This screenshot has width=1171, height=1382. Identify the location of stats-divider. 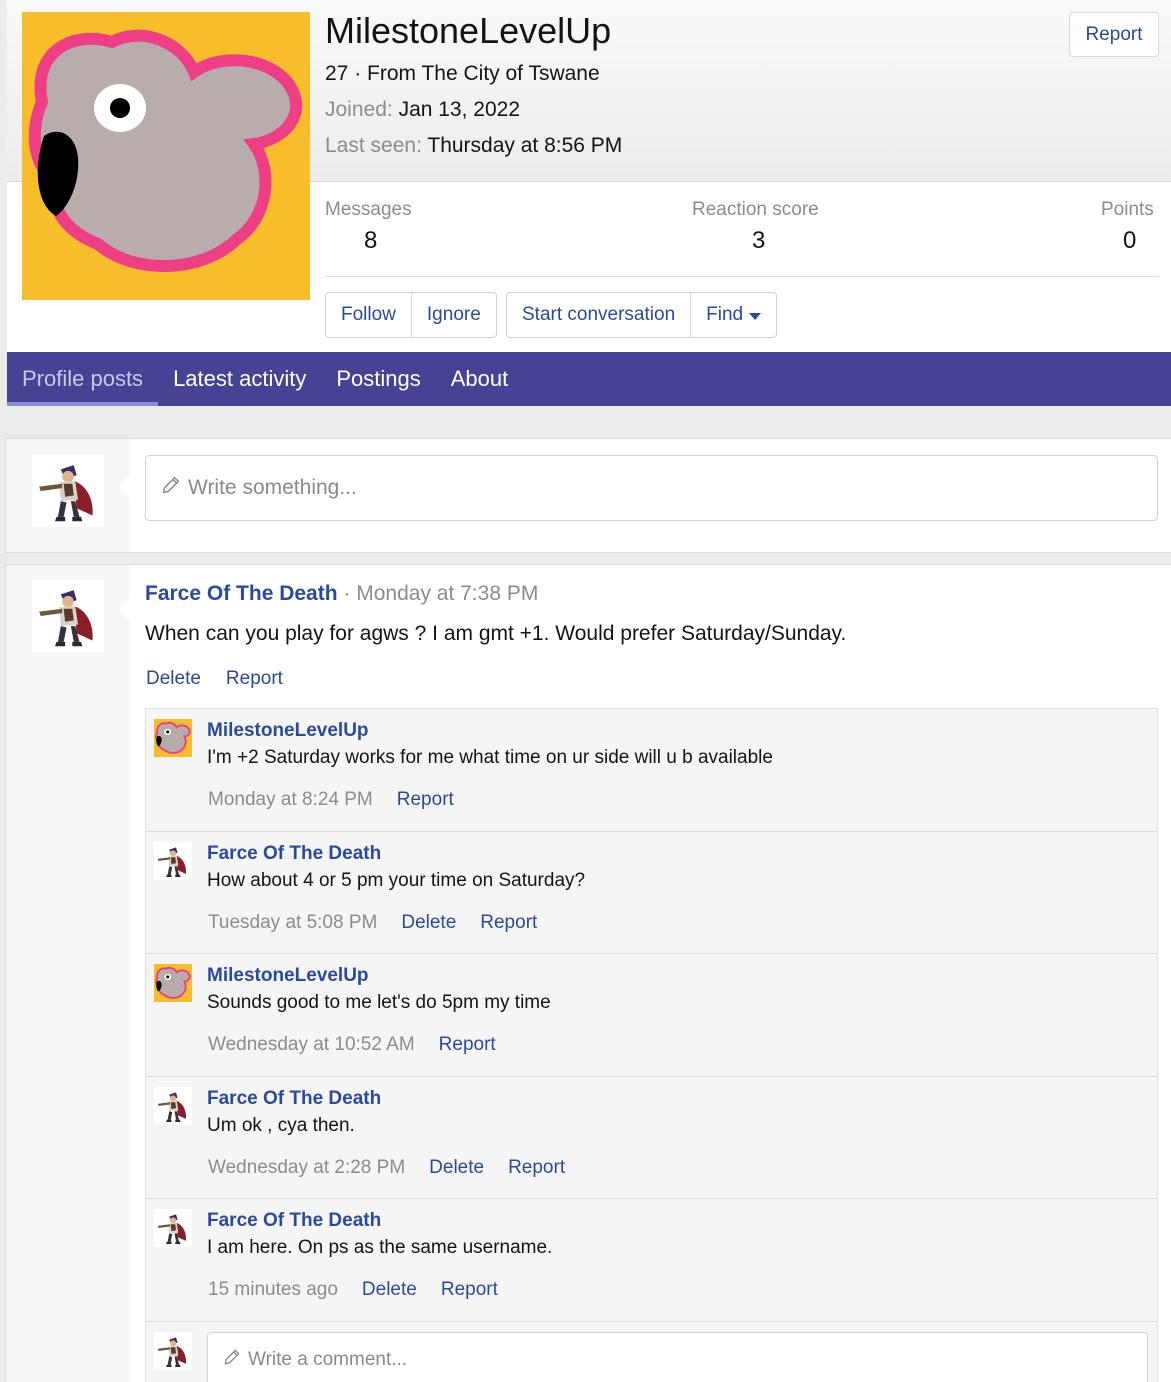
(742, 276).